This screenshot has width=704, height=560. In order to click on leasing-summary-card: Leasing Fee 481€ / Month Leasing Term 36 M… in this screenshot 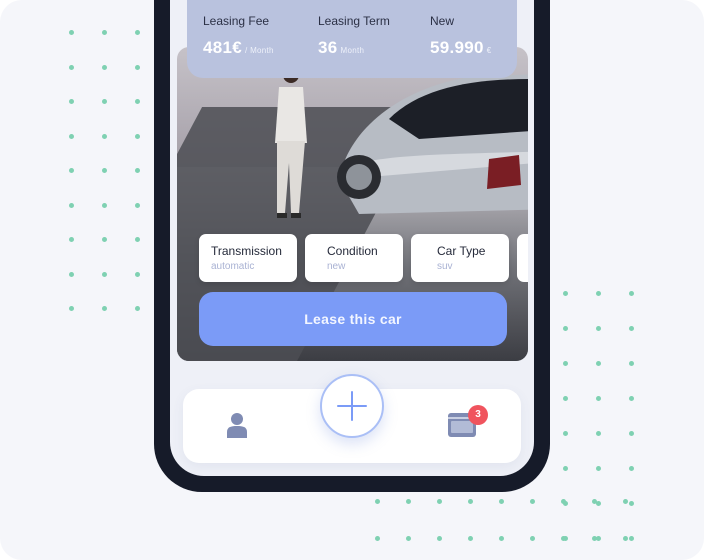, I will do `click(352, 39)`.